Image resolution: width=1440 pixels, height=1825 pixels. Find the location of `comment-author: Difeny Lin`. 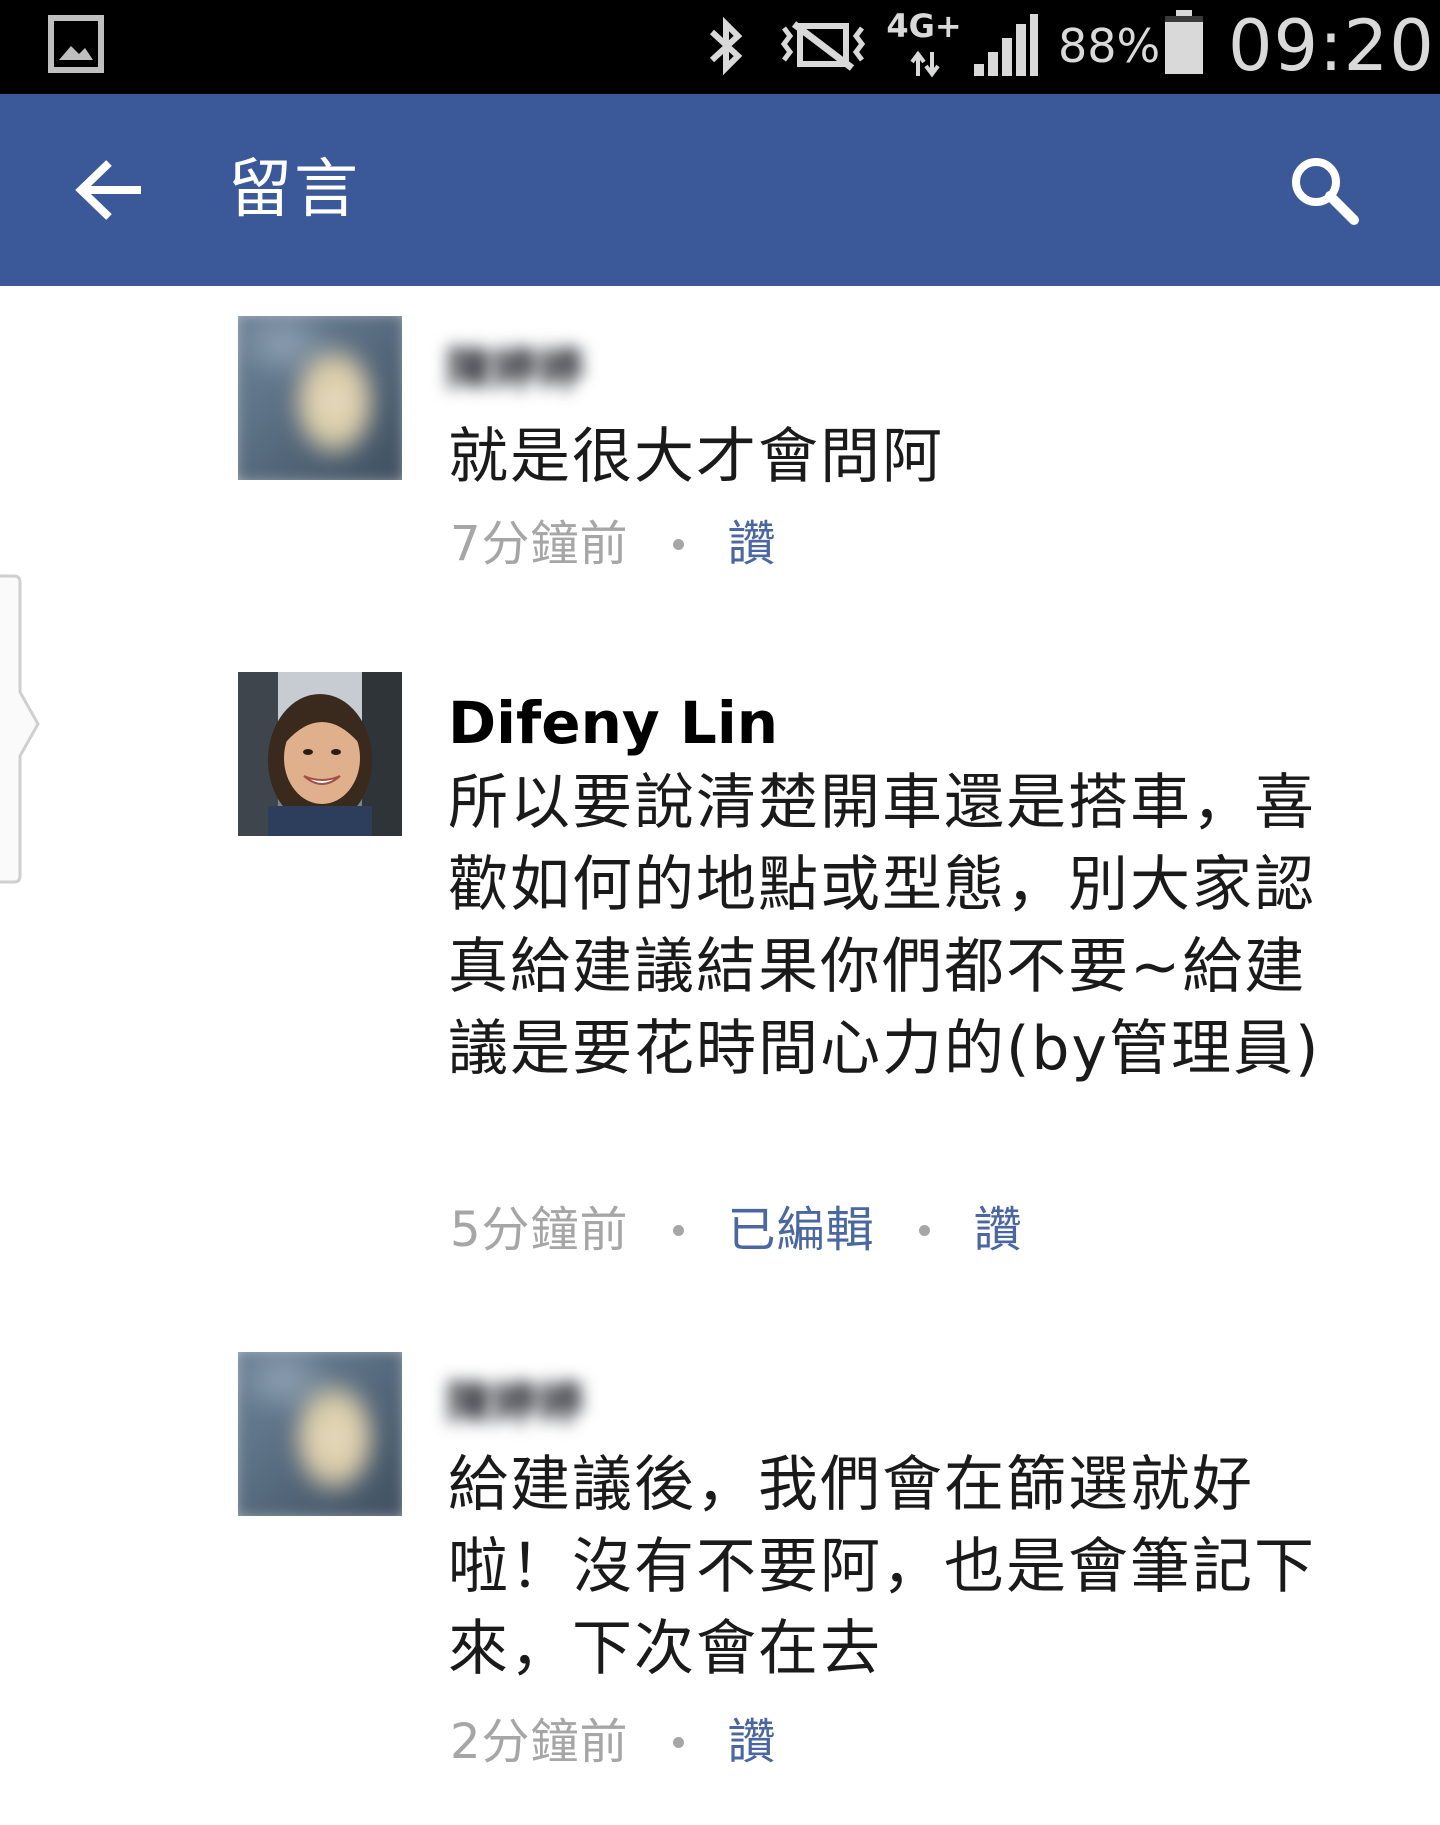

comment-author: Difeny Lin is located at coordinates (613, 723).